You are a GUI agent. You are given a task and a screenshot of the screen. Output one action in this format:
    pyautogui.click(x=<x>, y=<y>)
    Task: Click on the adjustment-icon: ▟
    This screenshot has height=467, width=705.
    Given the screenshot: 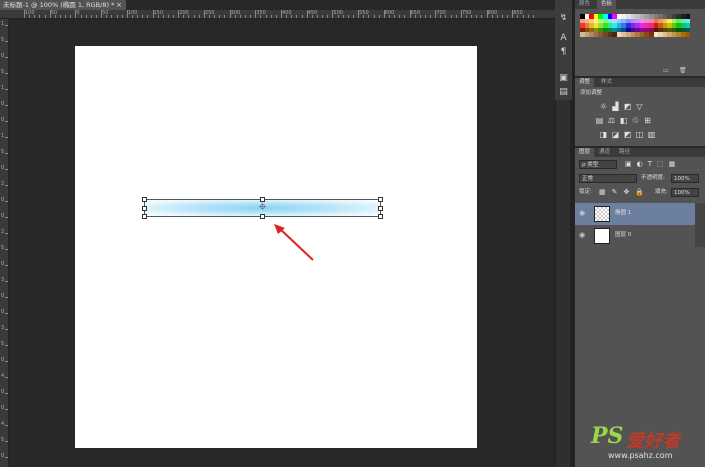 What is the action you would take?
    pyautogui.click(x=615, y=106)
    